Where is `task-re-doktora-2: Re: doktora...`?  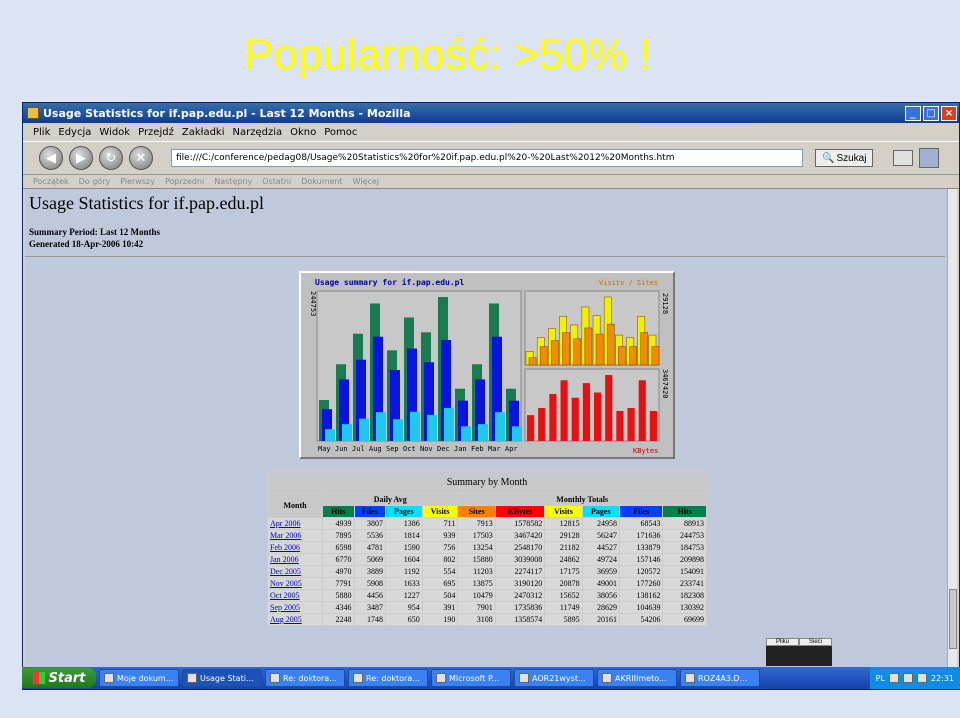
task-re-doktora-2: Re: doktora... is located at coordinates (388, 678).